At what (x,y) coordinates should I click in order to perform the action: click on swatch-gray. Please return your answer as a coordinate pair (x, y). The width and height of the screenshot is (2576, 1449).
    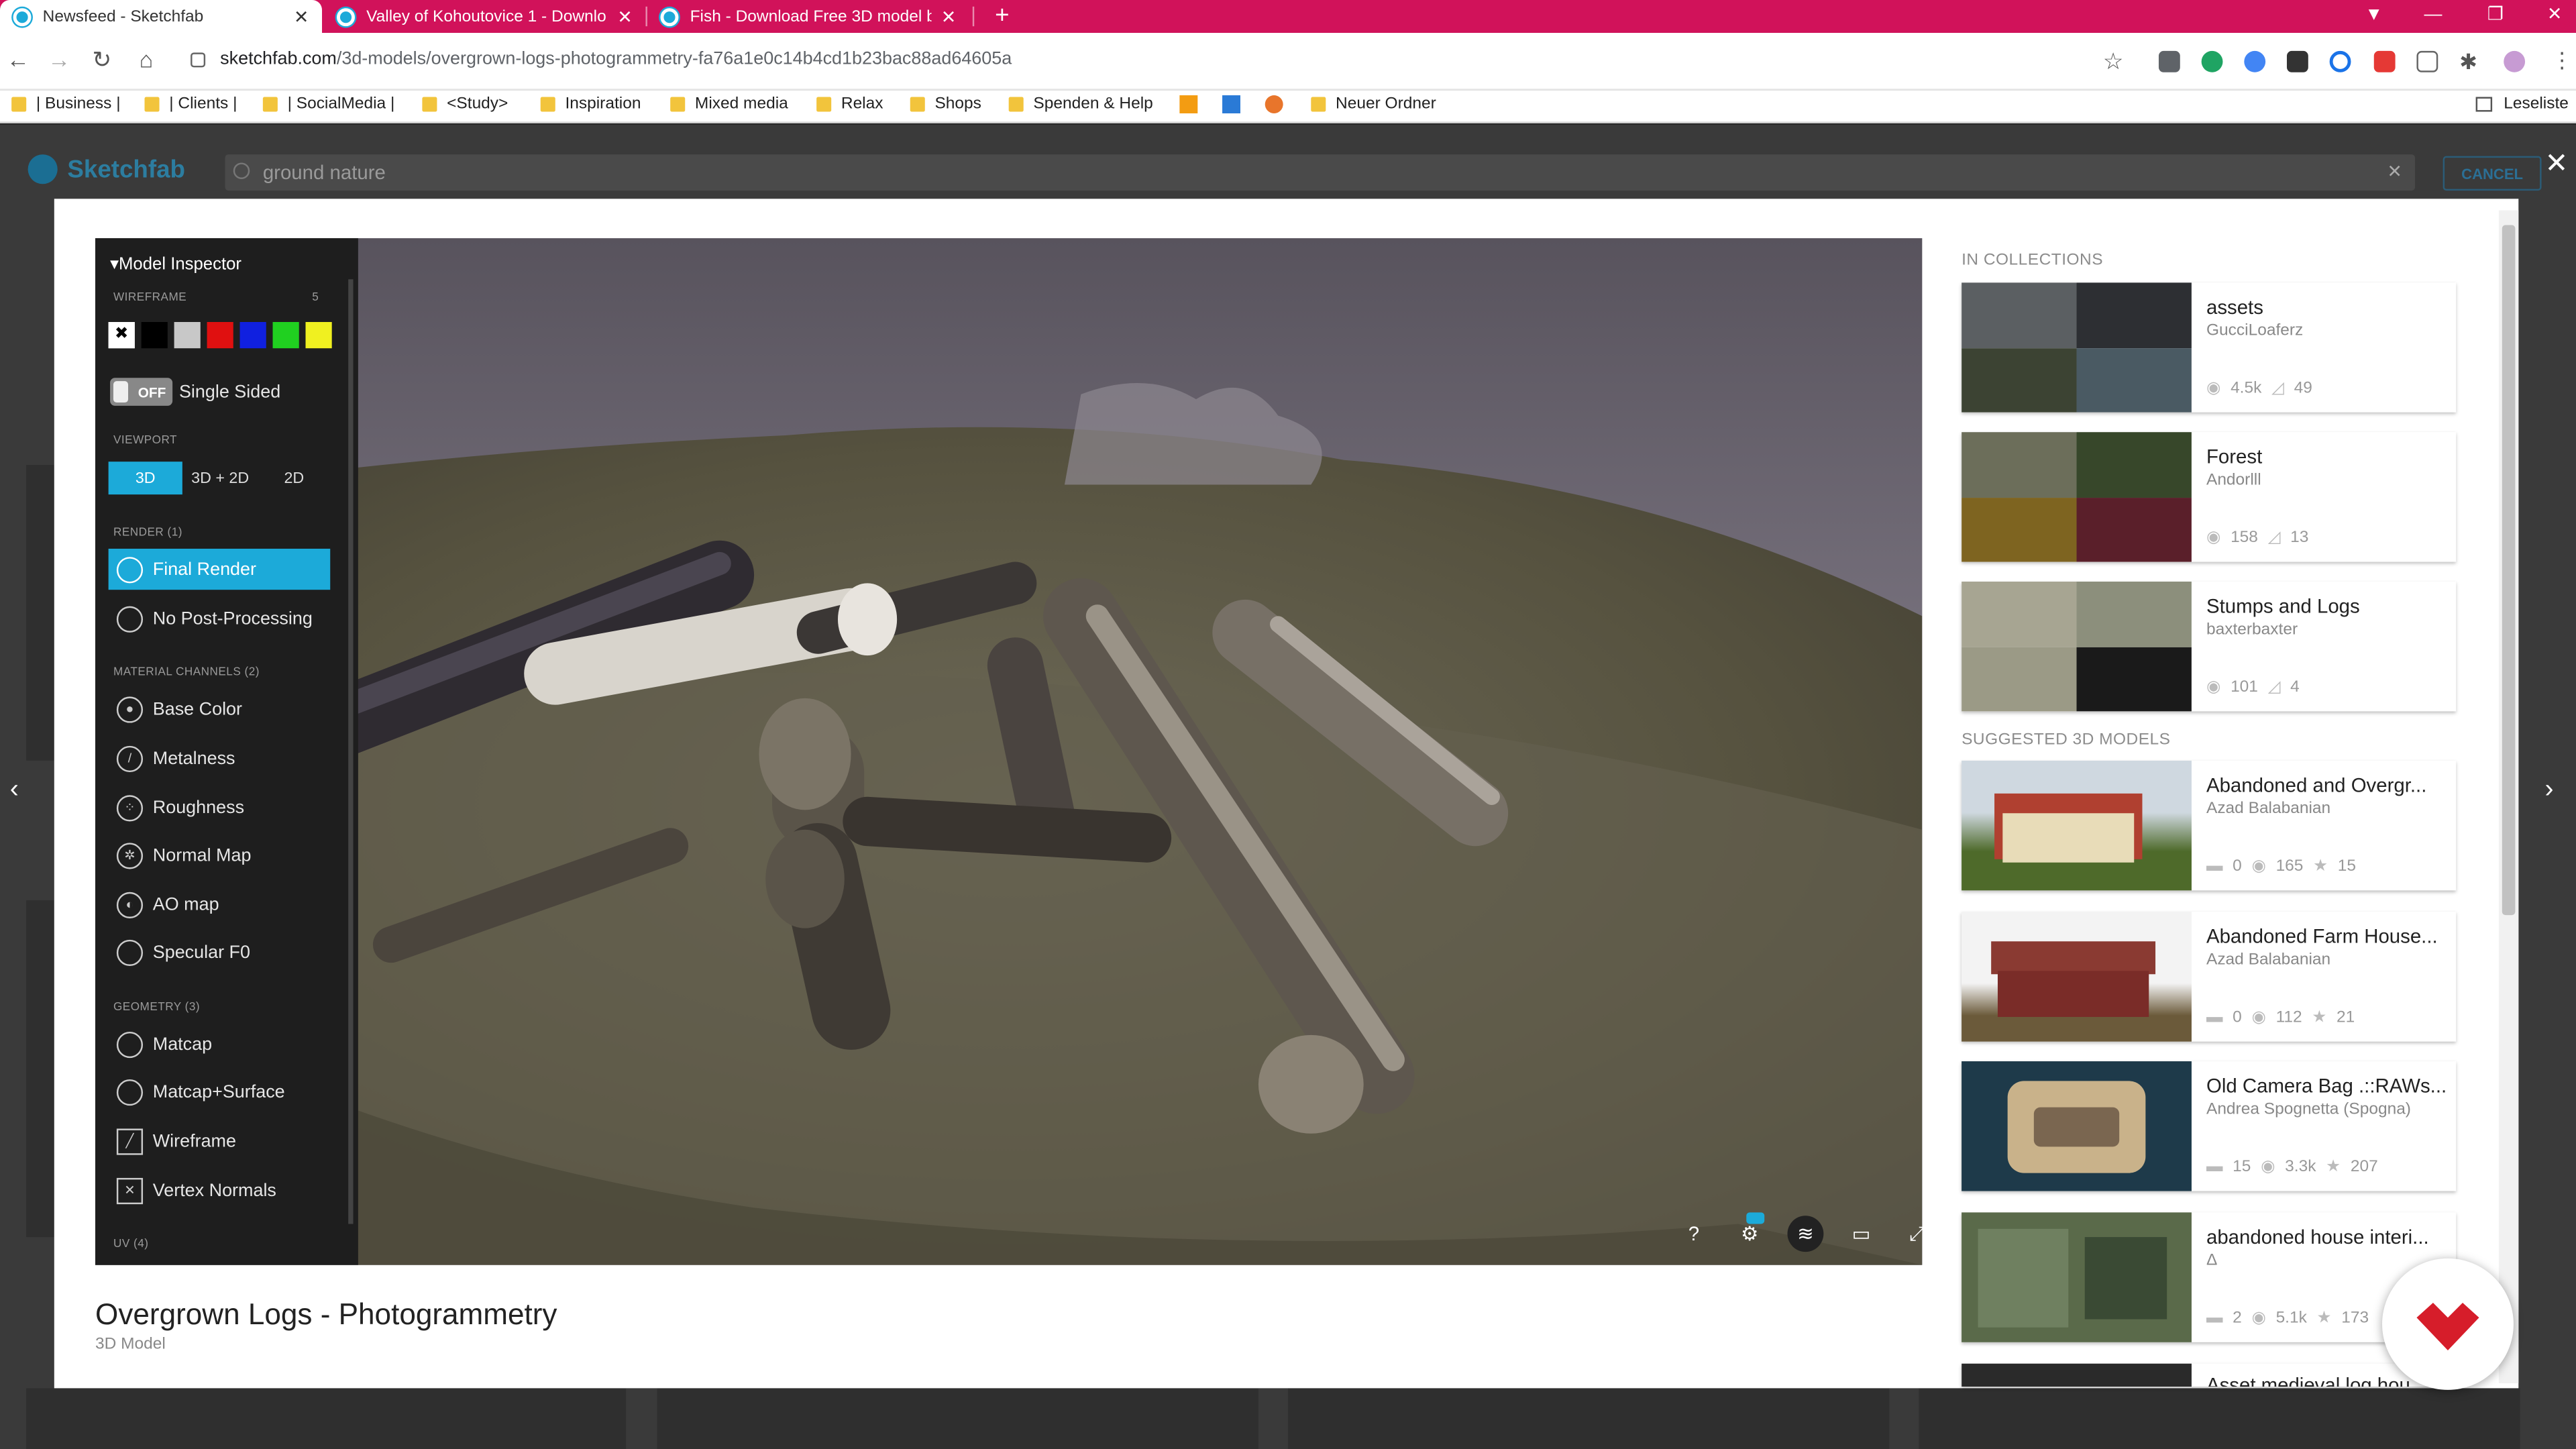
    Looking at the image, I should click on (187, 335).